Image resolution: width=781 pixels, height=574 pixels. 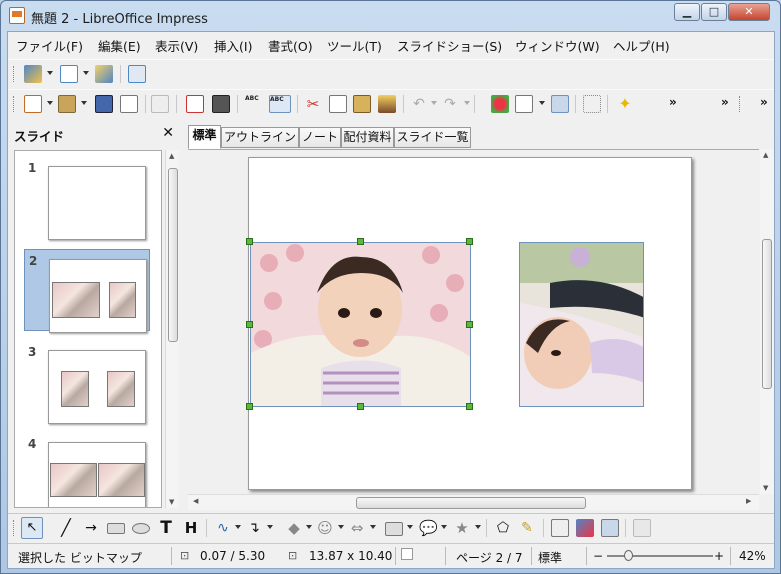 I want to click on menu-window: ウィンドウ(W), so click(x=557, y=45).